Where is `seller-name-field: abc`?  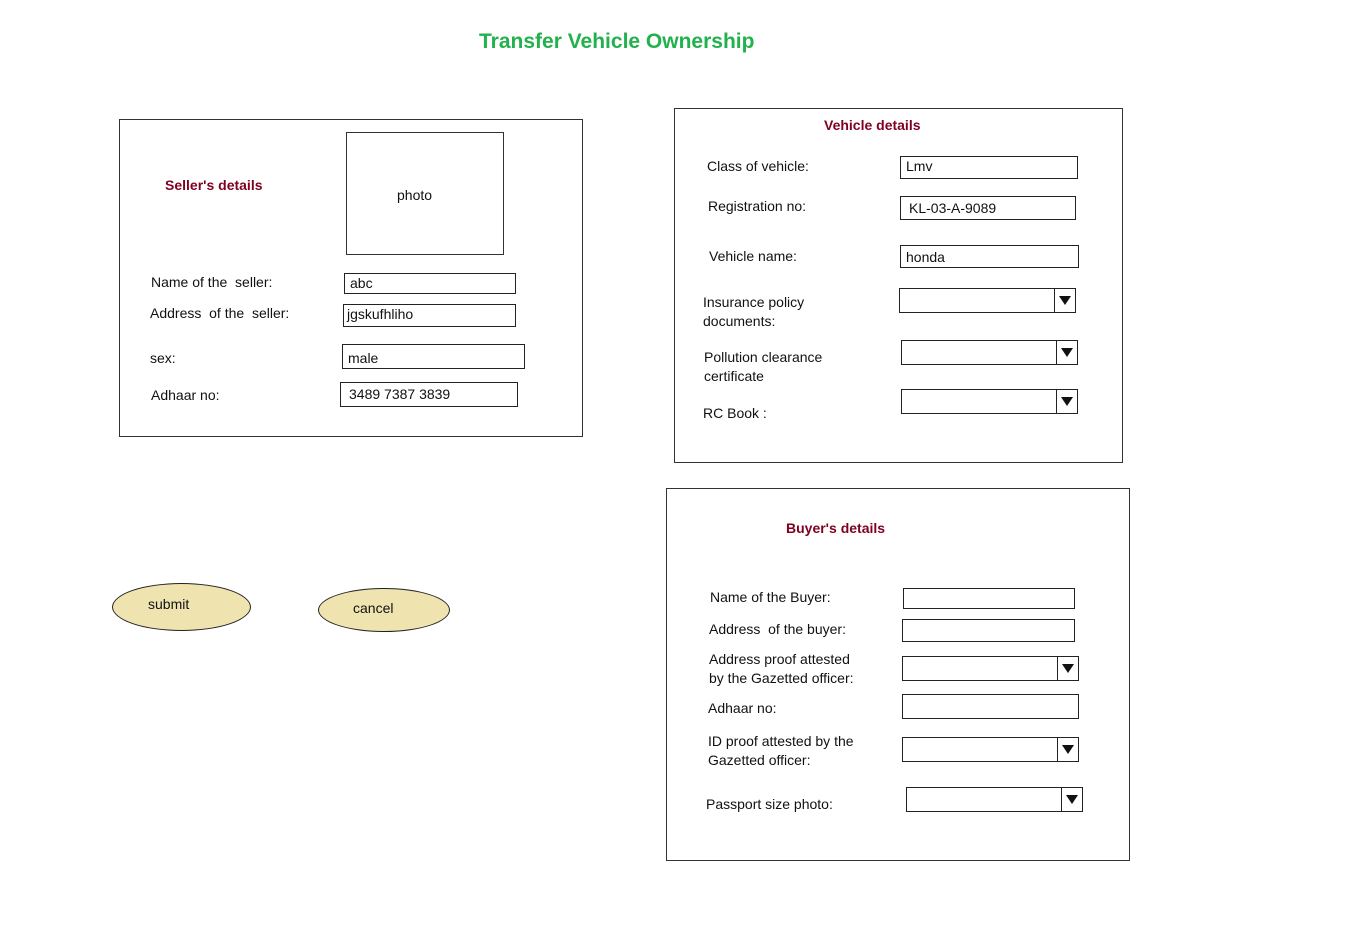 seller-name-field: abc is located at coordinates (430, 283).